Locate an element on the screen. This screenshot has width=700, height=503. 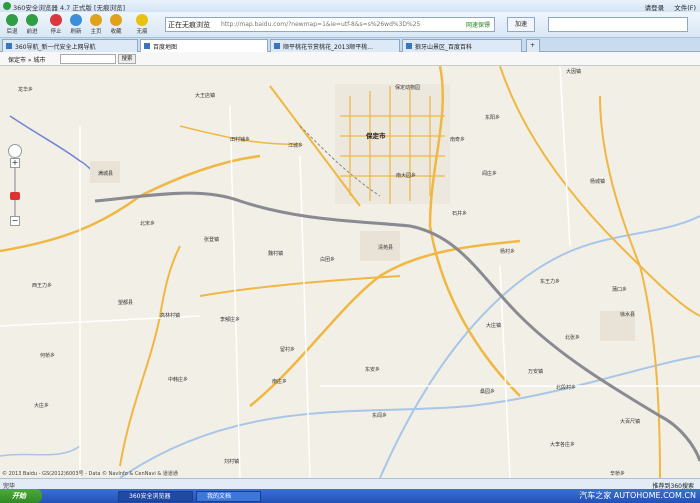
stop-button: 停止 is located at coordinates (56, 25).